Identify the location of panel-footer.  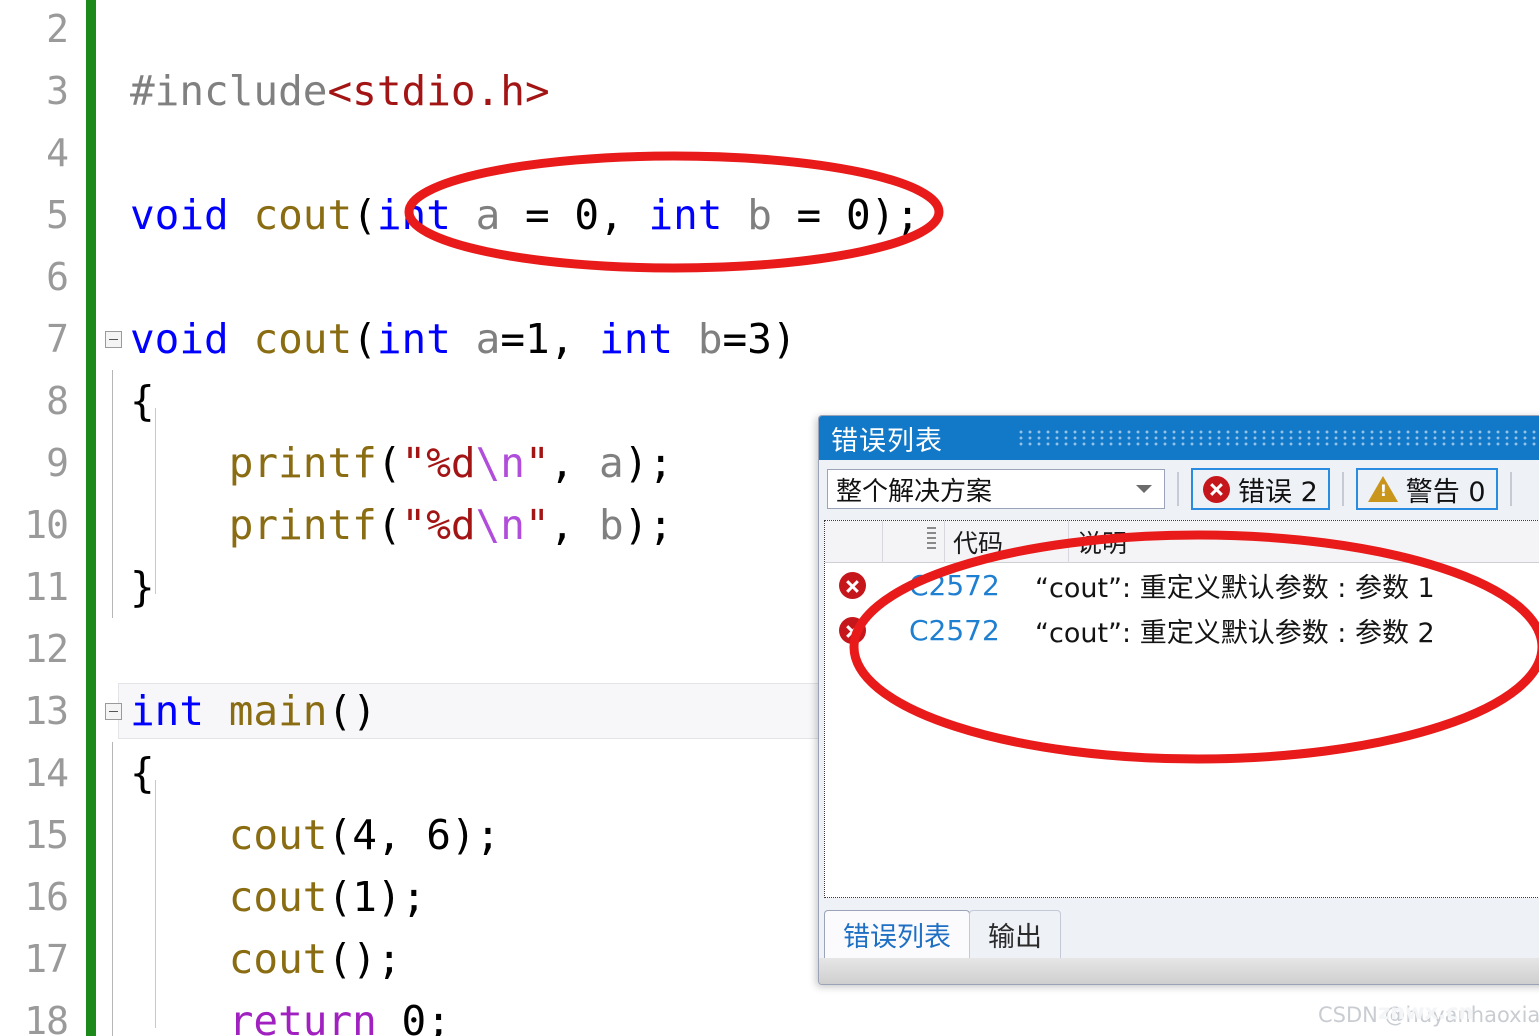
(1179, 971).